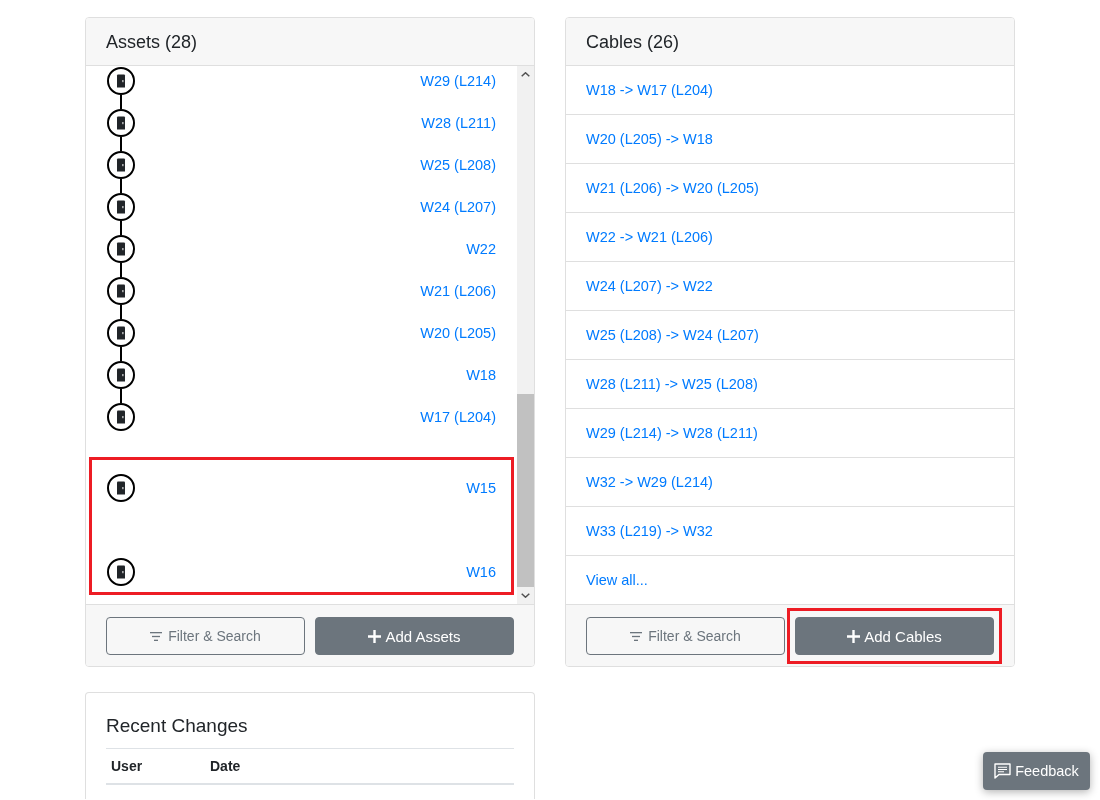 The width and height of the screenshot is (1100, 800). What do you see at coordinates (649, 531) in the screenshot?
I see `cable-link: W33 (L219) -> W32` at bounding box center [649, 531].